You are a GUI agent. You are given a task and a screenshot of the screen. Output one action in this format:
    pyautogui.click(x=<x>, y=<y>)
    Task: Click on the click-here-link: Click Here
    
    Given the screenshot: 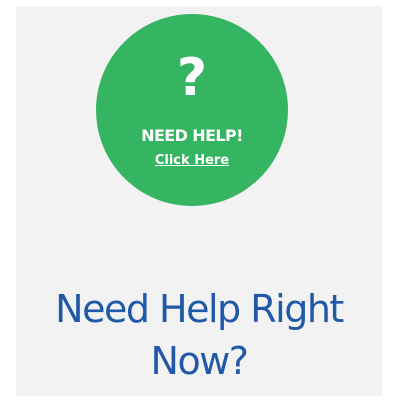 What is the action you would take?
    pyautogui.click(x=192, y=161)
    